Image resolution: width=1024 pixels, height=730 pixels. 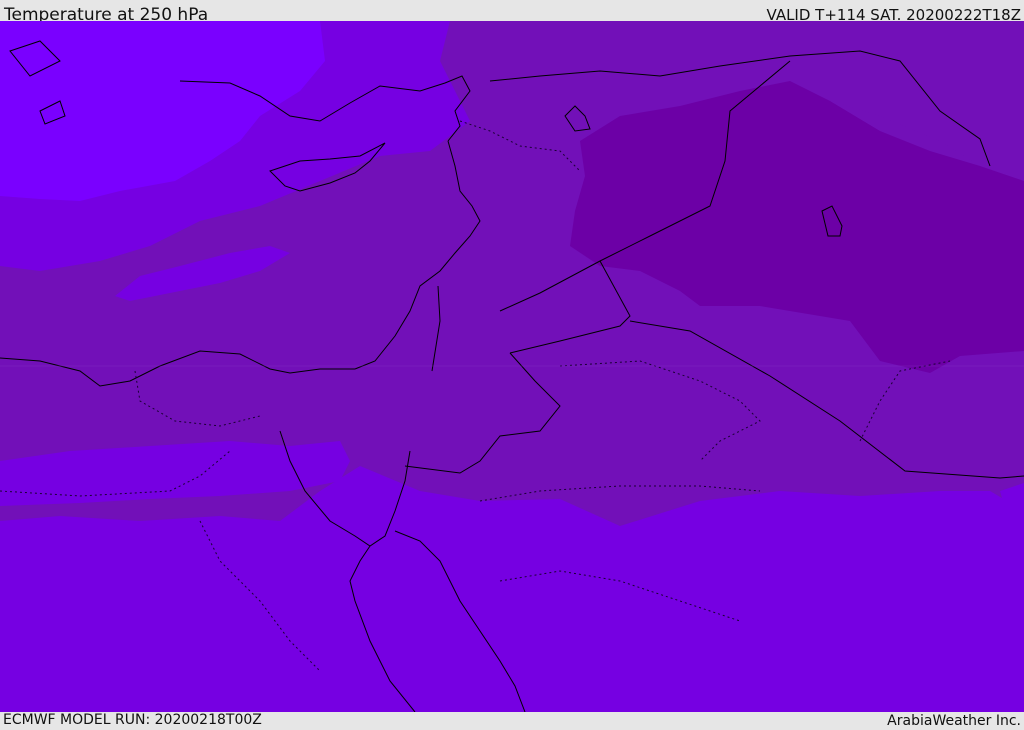 What do you see at coordinates (132, 720) in the screenshot?
I see `model-run-label: ECMWF MODEL RUN: 20200218T00Z` at bounding box center [132, 720].